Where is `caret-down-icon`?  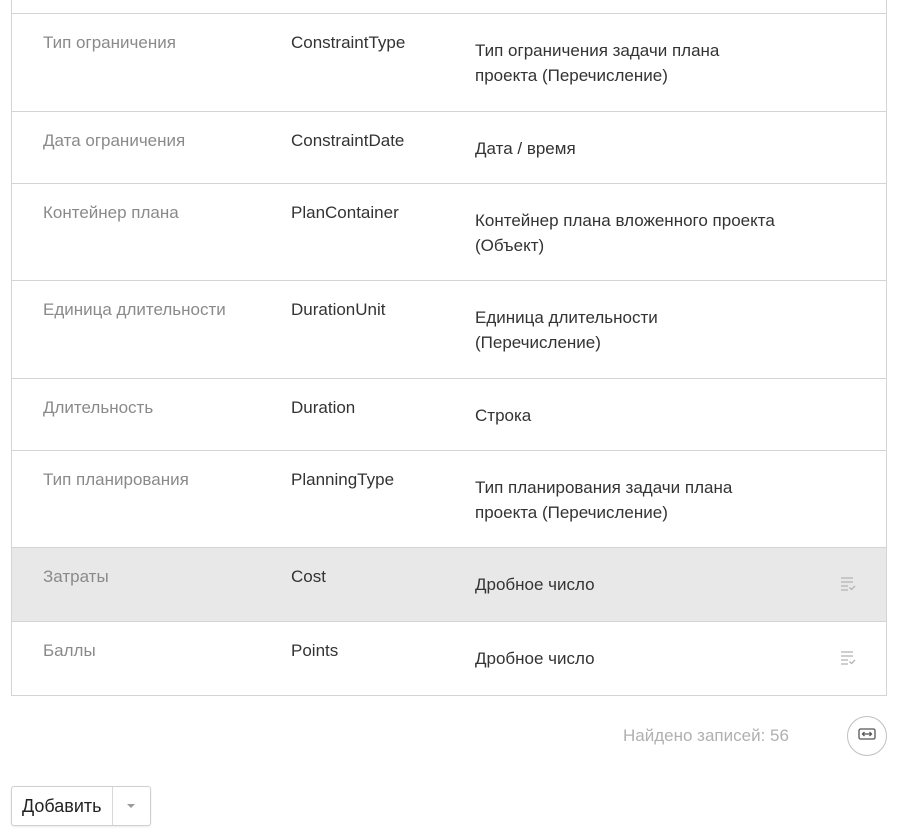 caret-down-icon is located at coordinates (131, 806).